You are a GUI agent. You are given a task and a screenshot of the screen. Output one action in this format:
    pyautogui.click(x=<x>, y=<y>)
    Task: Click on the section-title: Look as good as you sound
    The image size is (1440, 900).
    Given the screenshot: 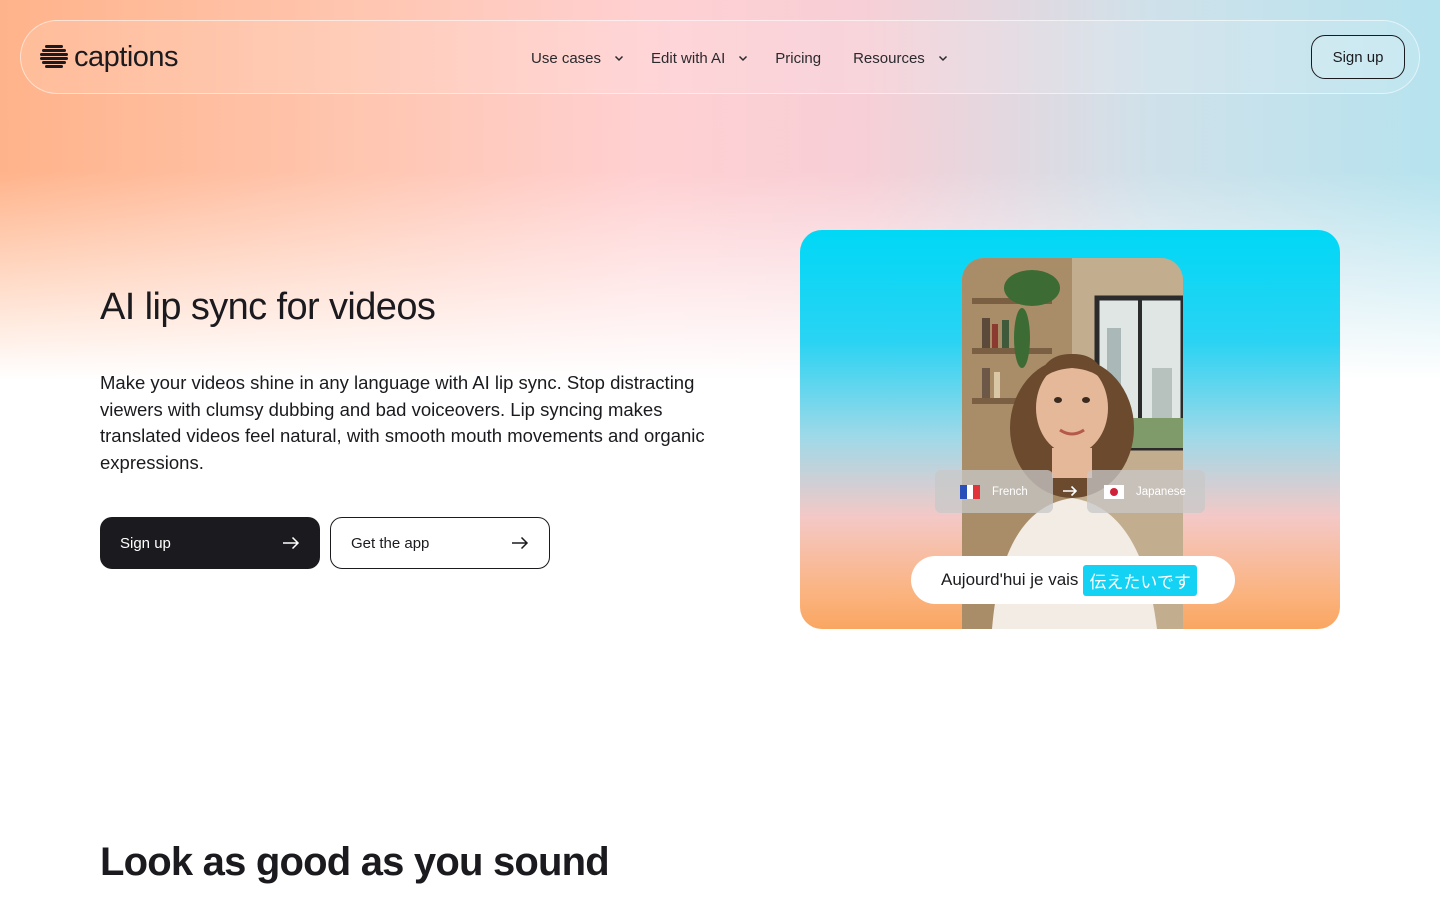 What is the action you would take?
    pyautogui.click(x=355, y=862)
    